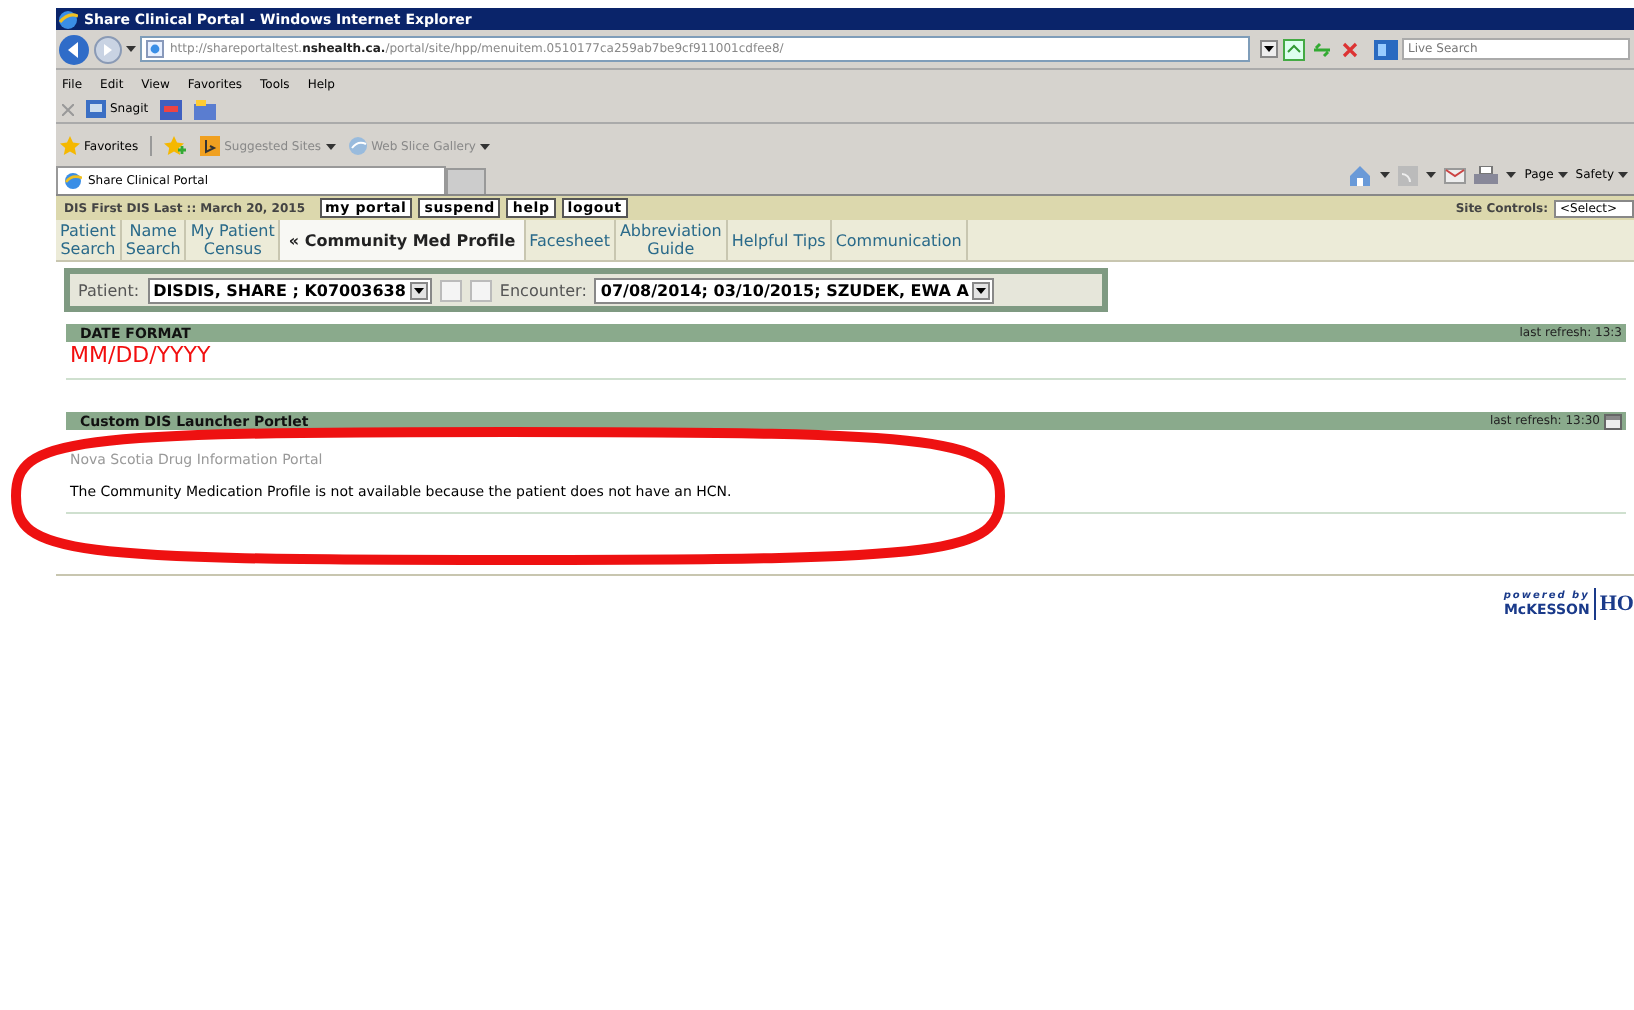 The width and height of the screenshot is (1634, 1010). Describe the element at coordinates (1486, 175) in the screenshot. I see `print-icon` at that location.